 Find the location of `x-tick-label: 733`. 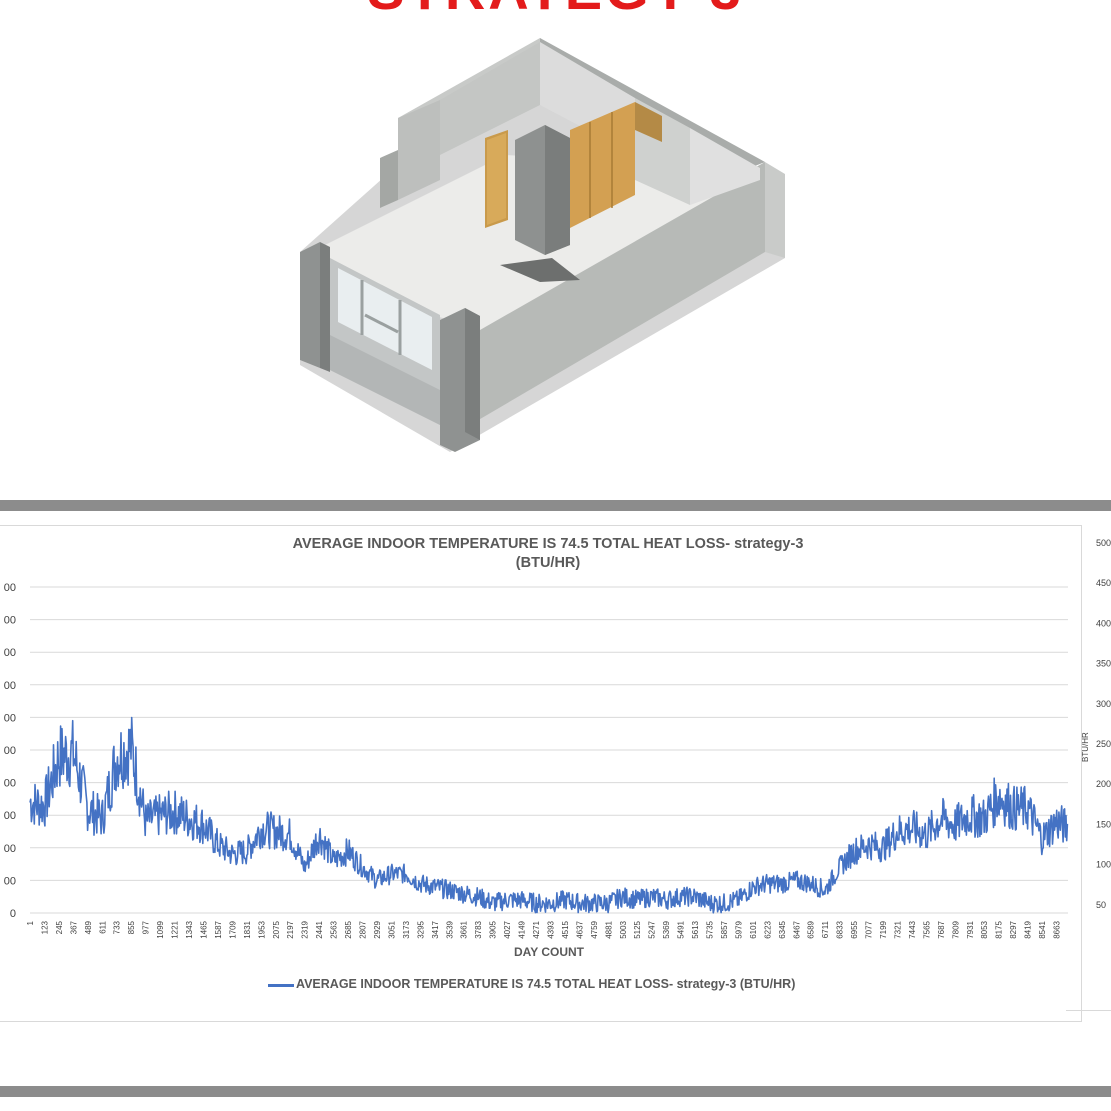

x-tick-label: 733 is located at coordinates (117, 927).